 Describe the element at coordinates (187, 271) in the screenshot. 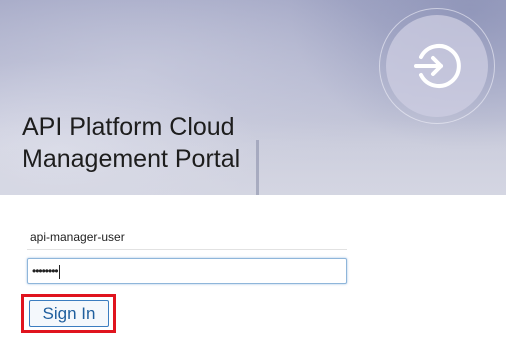

I see `password-input: ••••••••` at that location.